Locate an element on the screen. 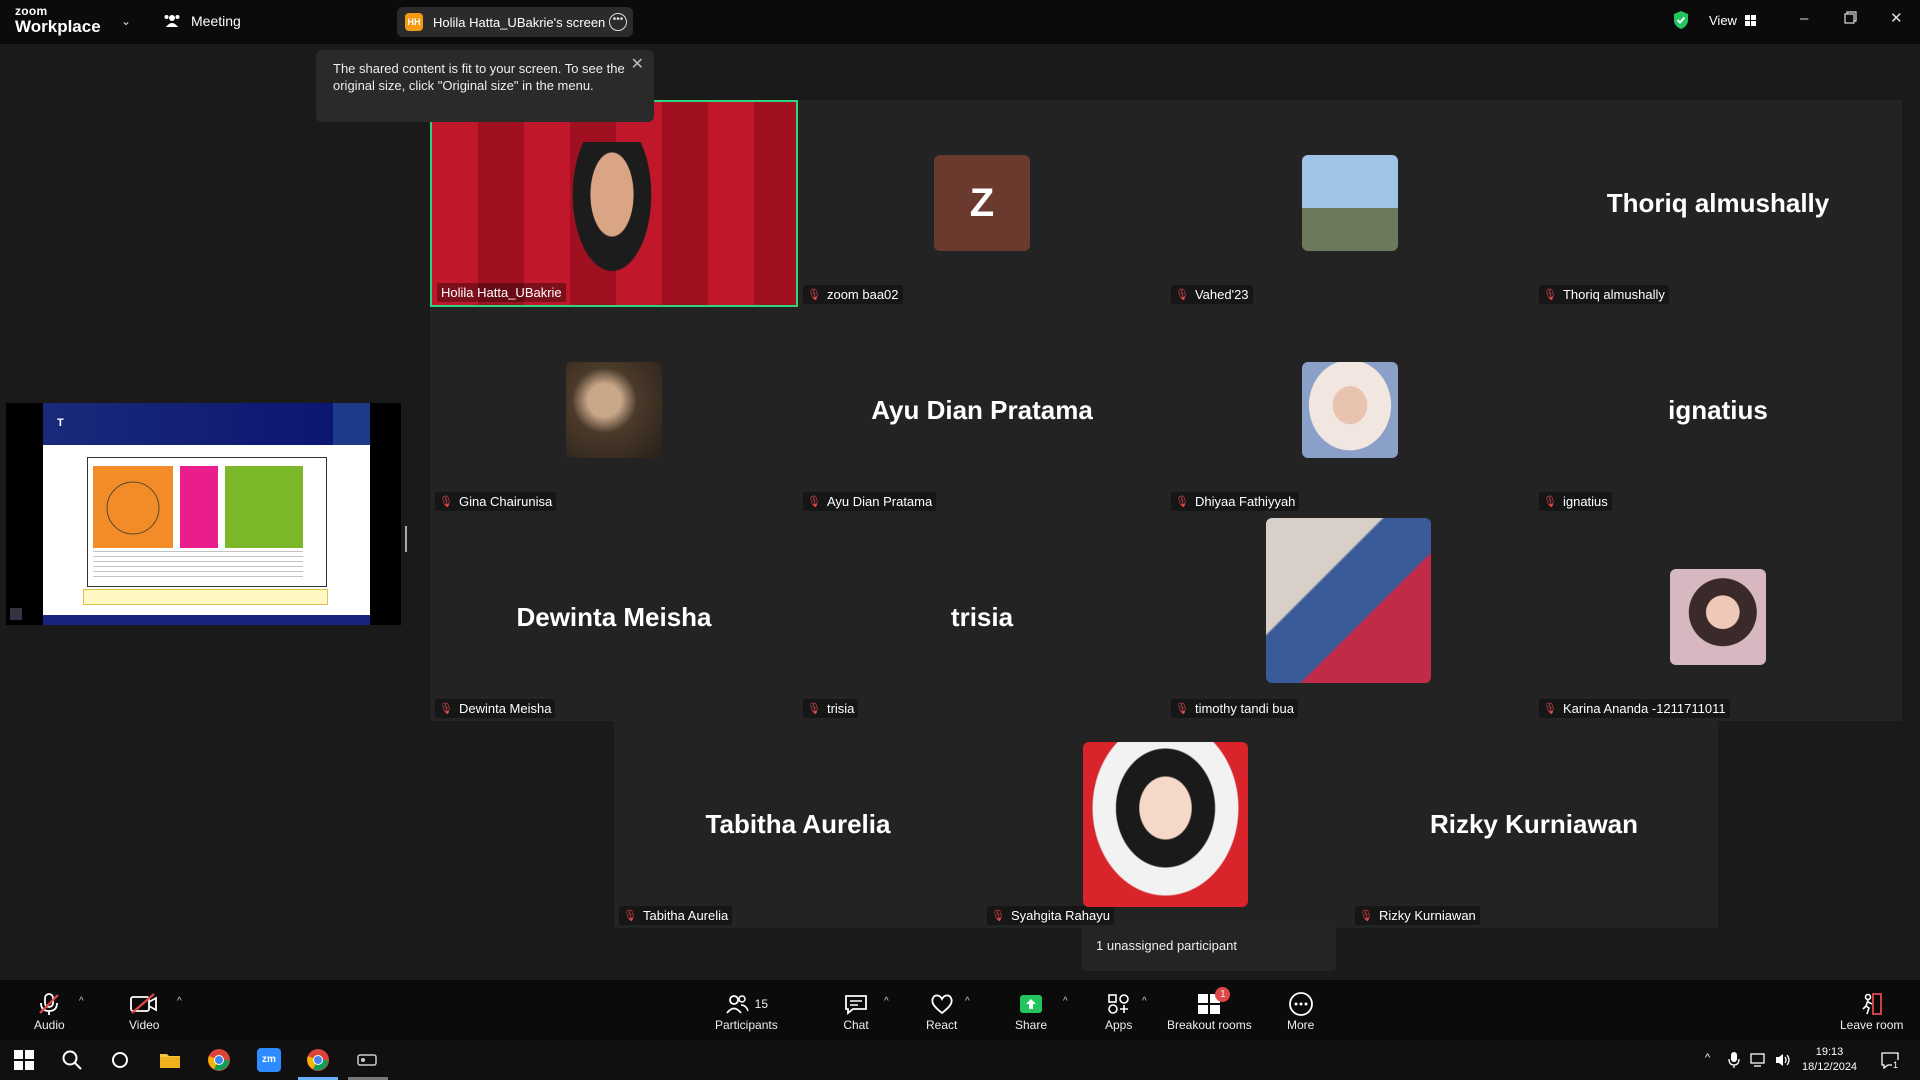 This screenshot has height=1080, width=1920. video-button: Video is located at coordinates (144, 1011).